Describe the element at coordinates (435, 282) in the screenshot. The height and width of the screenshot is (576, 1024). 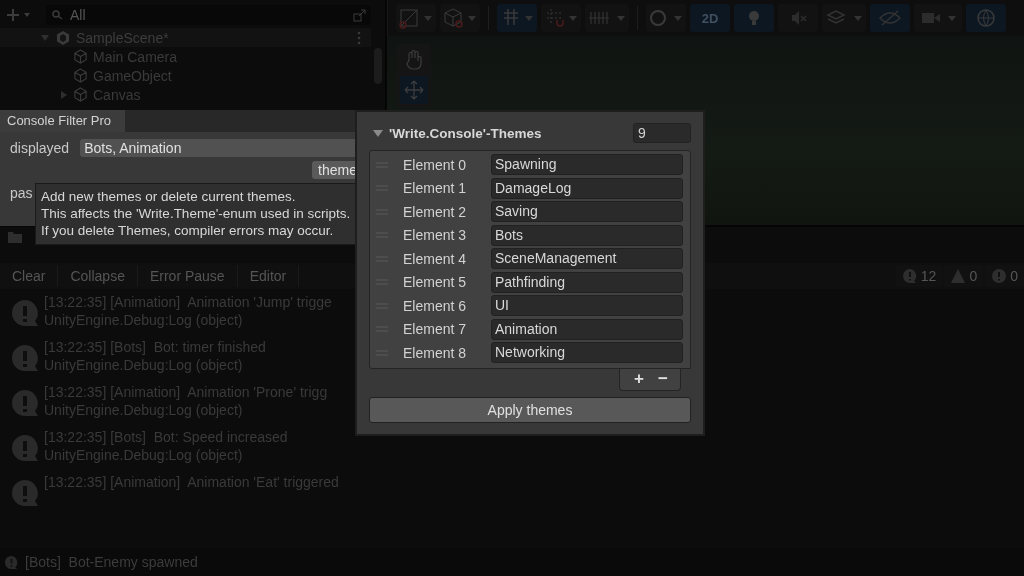
I see `element-label: Element 5` at that location.